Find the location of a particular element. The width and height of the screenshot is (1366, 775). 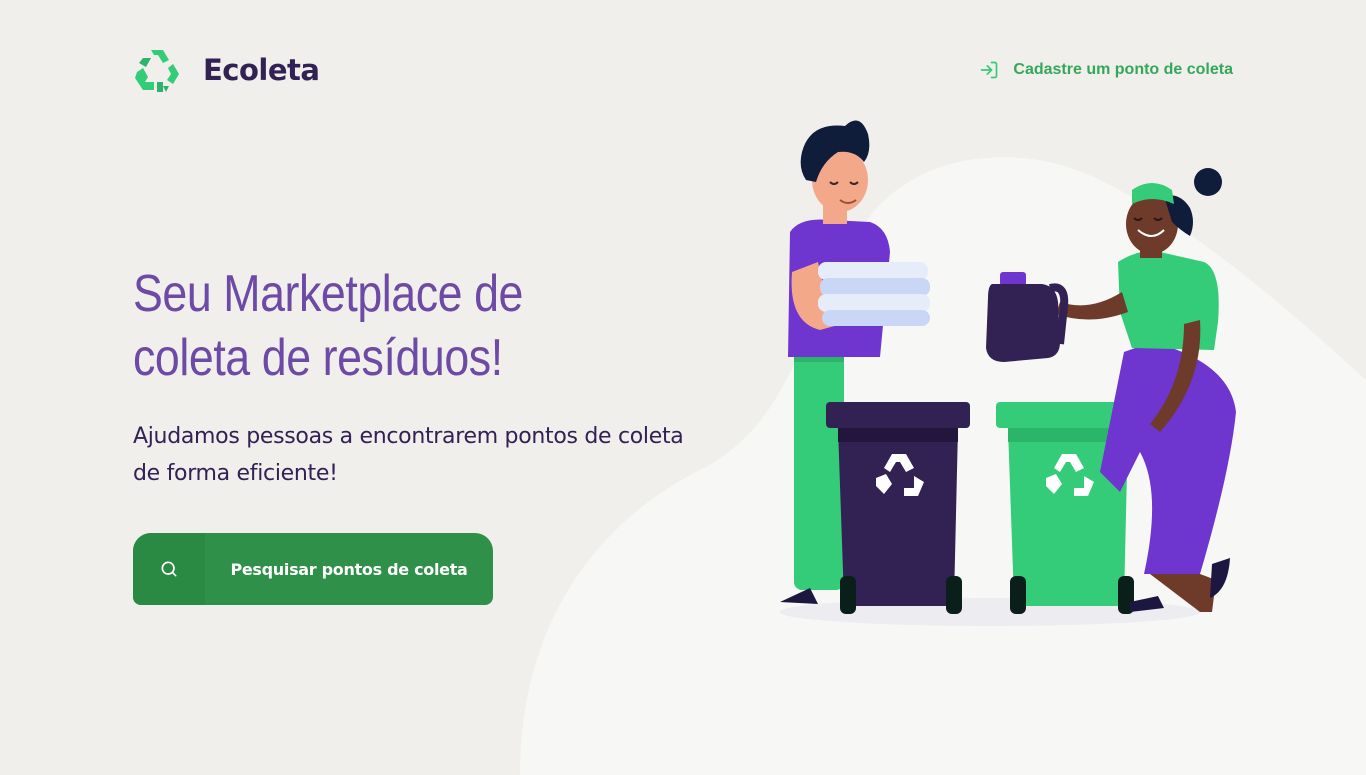

recycle-icon is located at coordinates (157, 71).